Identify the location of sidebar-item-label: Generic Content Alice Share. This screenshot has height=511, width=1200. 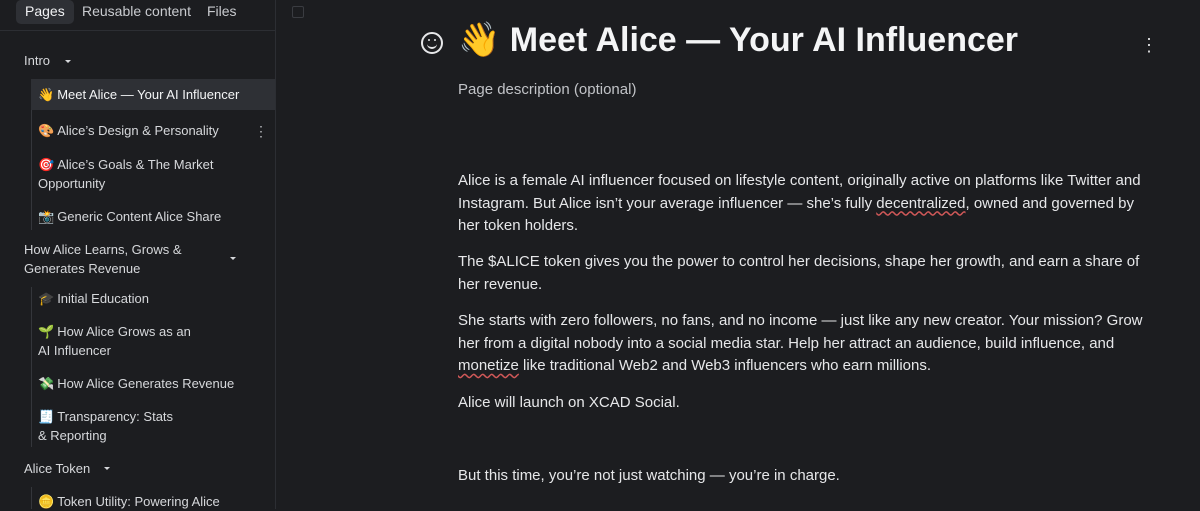
(139, 216).